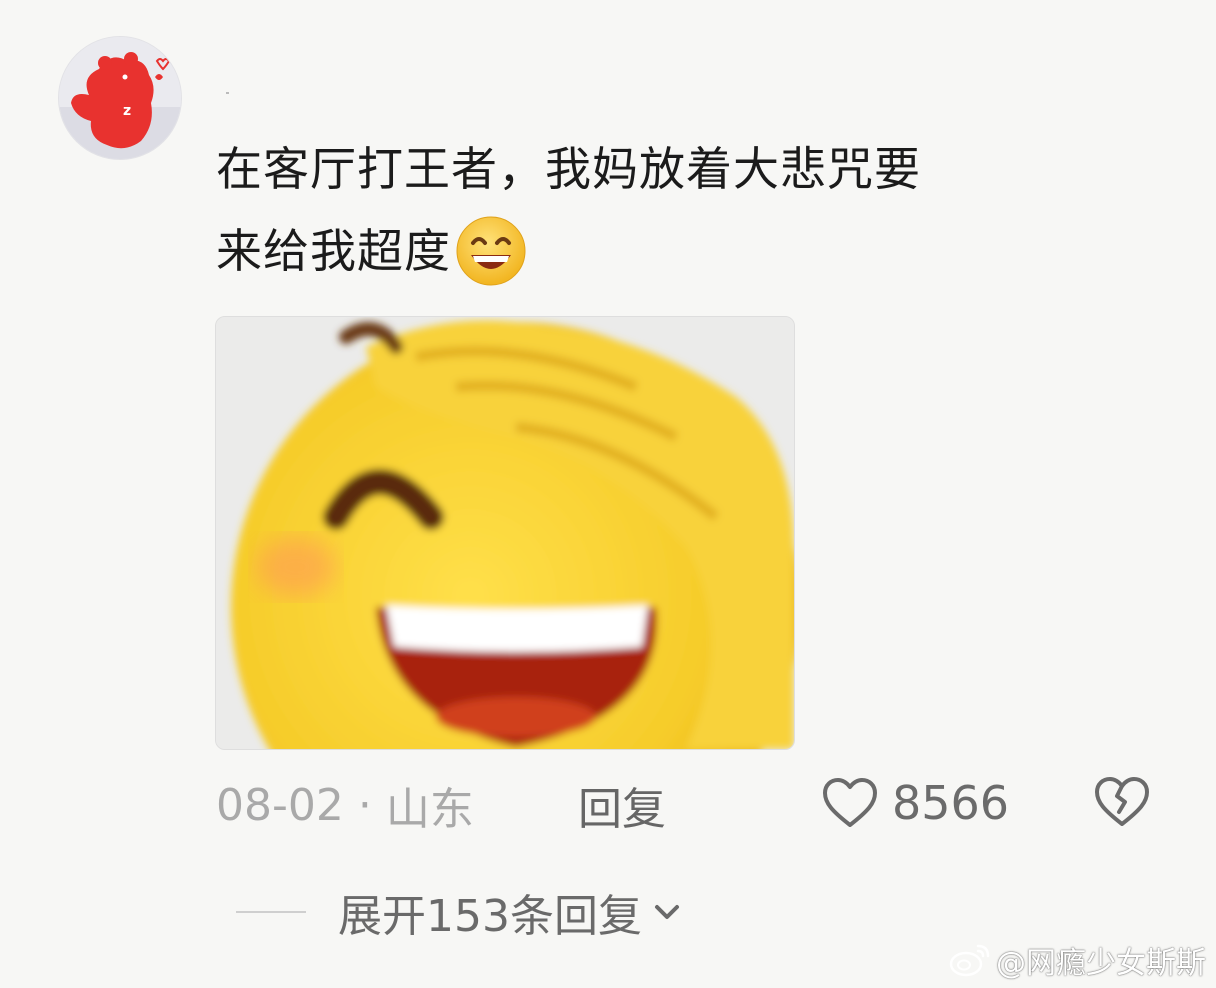 Image resolution: width=1216 pixels, height=988 pixels. Describe the element at coordinates (127, 111) in the screenshot. I see `svg-text: z` at that location.